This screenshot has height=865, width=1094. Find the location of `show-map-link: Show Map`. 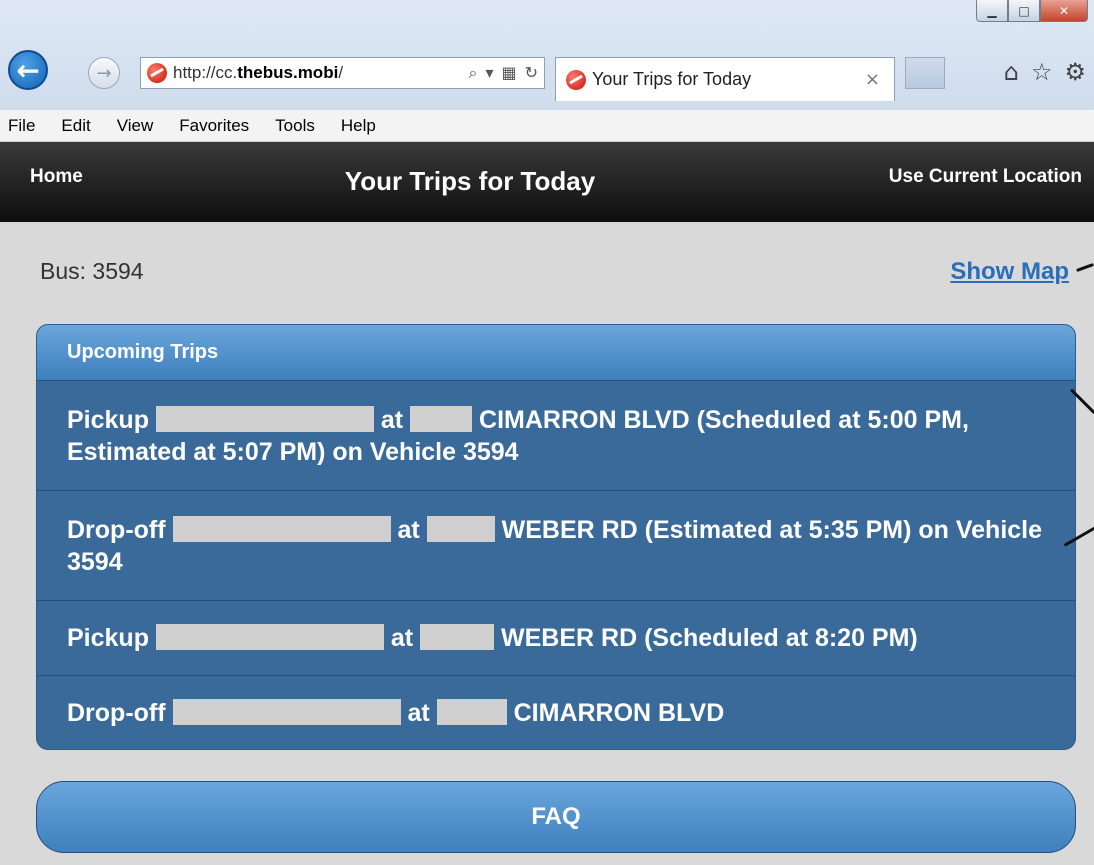

show-map-link: Show Map is located at coordinates (1009, 272).